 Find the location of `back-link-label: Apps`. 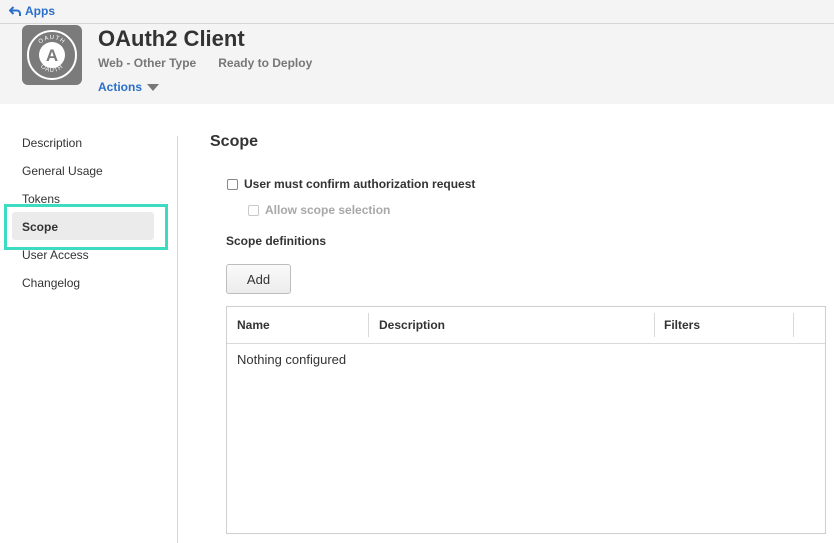

back-link-label: Apps is located at coordinates (40, 11).